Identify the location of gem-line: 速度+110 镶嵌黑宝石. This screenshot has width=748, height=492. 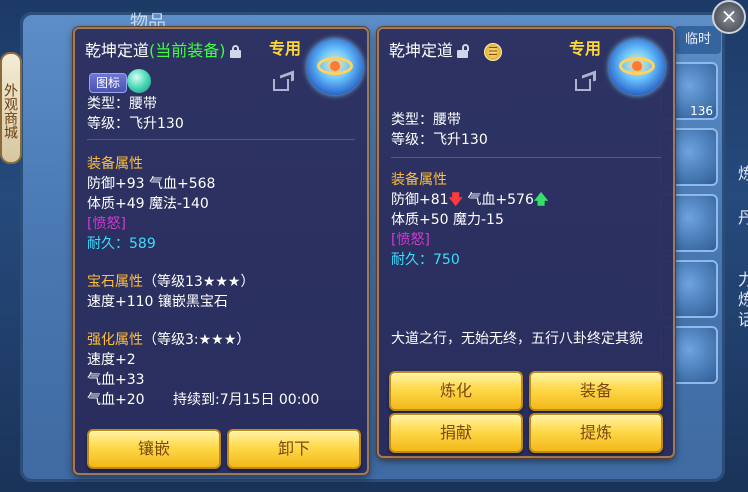
(157, 302).